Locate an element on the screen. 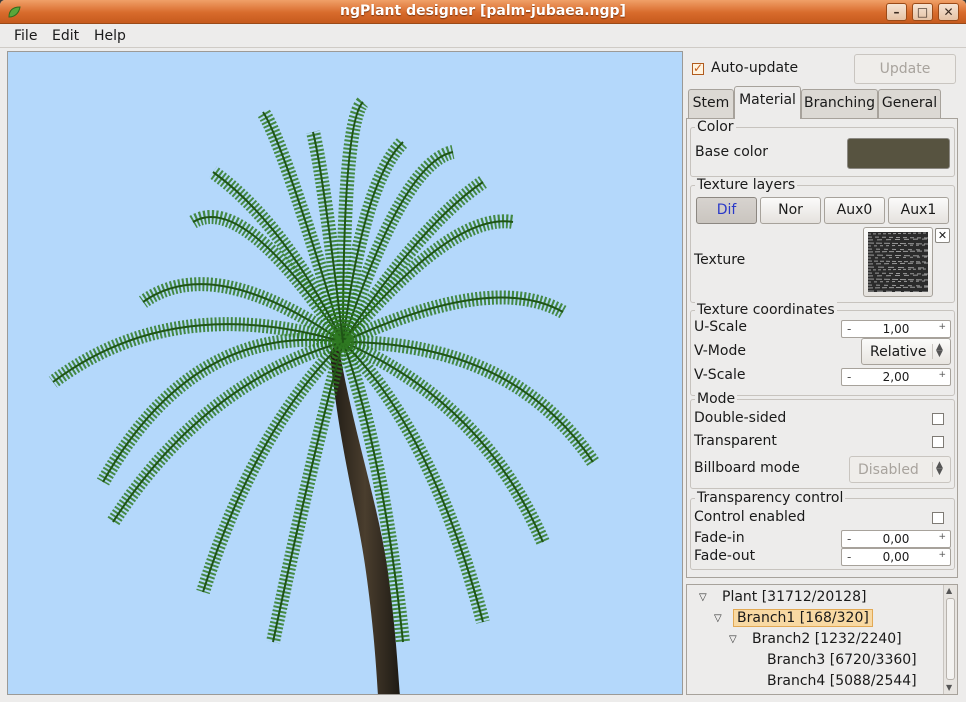 The image size is (966, 702). transparent-checkbox is located at coordinates (938, 442).